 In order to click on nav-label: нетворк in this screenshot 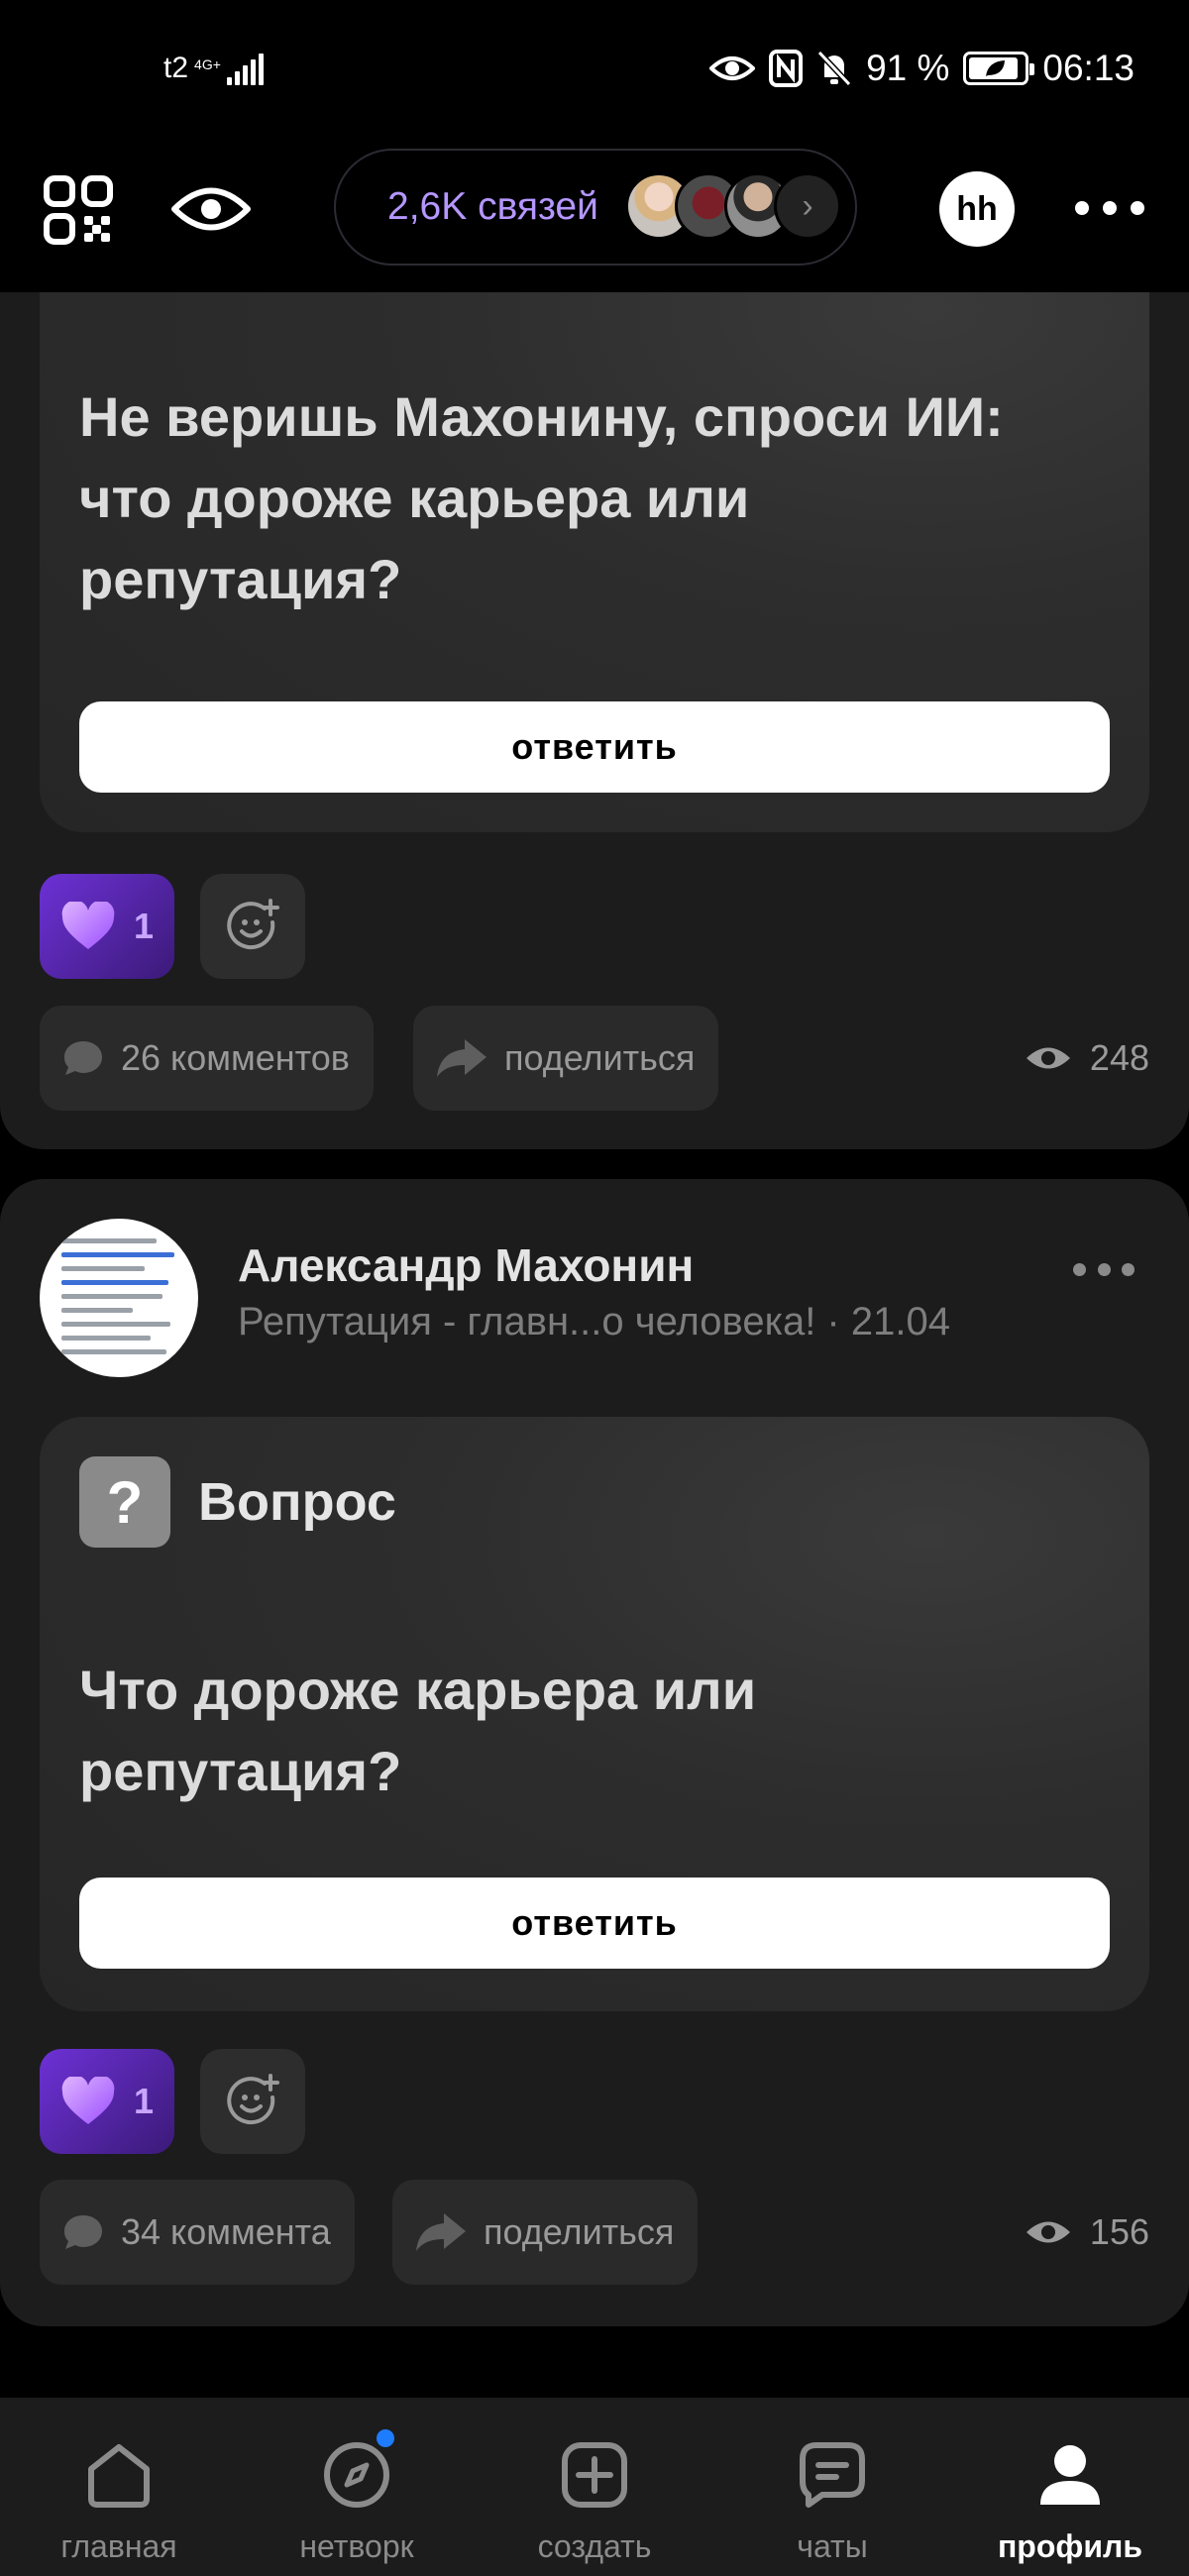, I will do `click(356, 2546)`.